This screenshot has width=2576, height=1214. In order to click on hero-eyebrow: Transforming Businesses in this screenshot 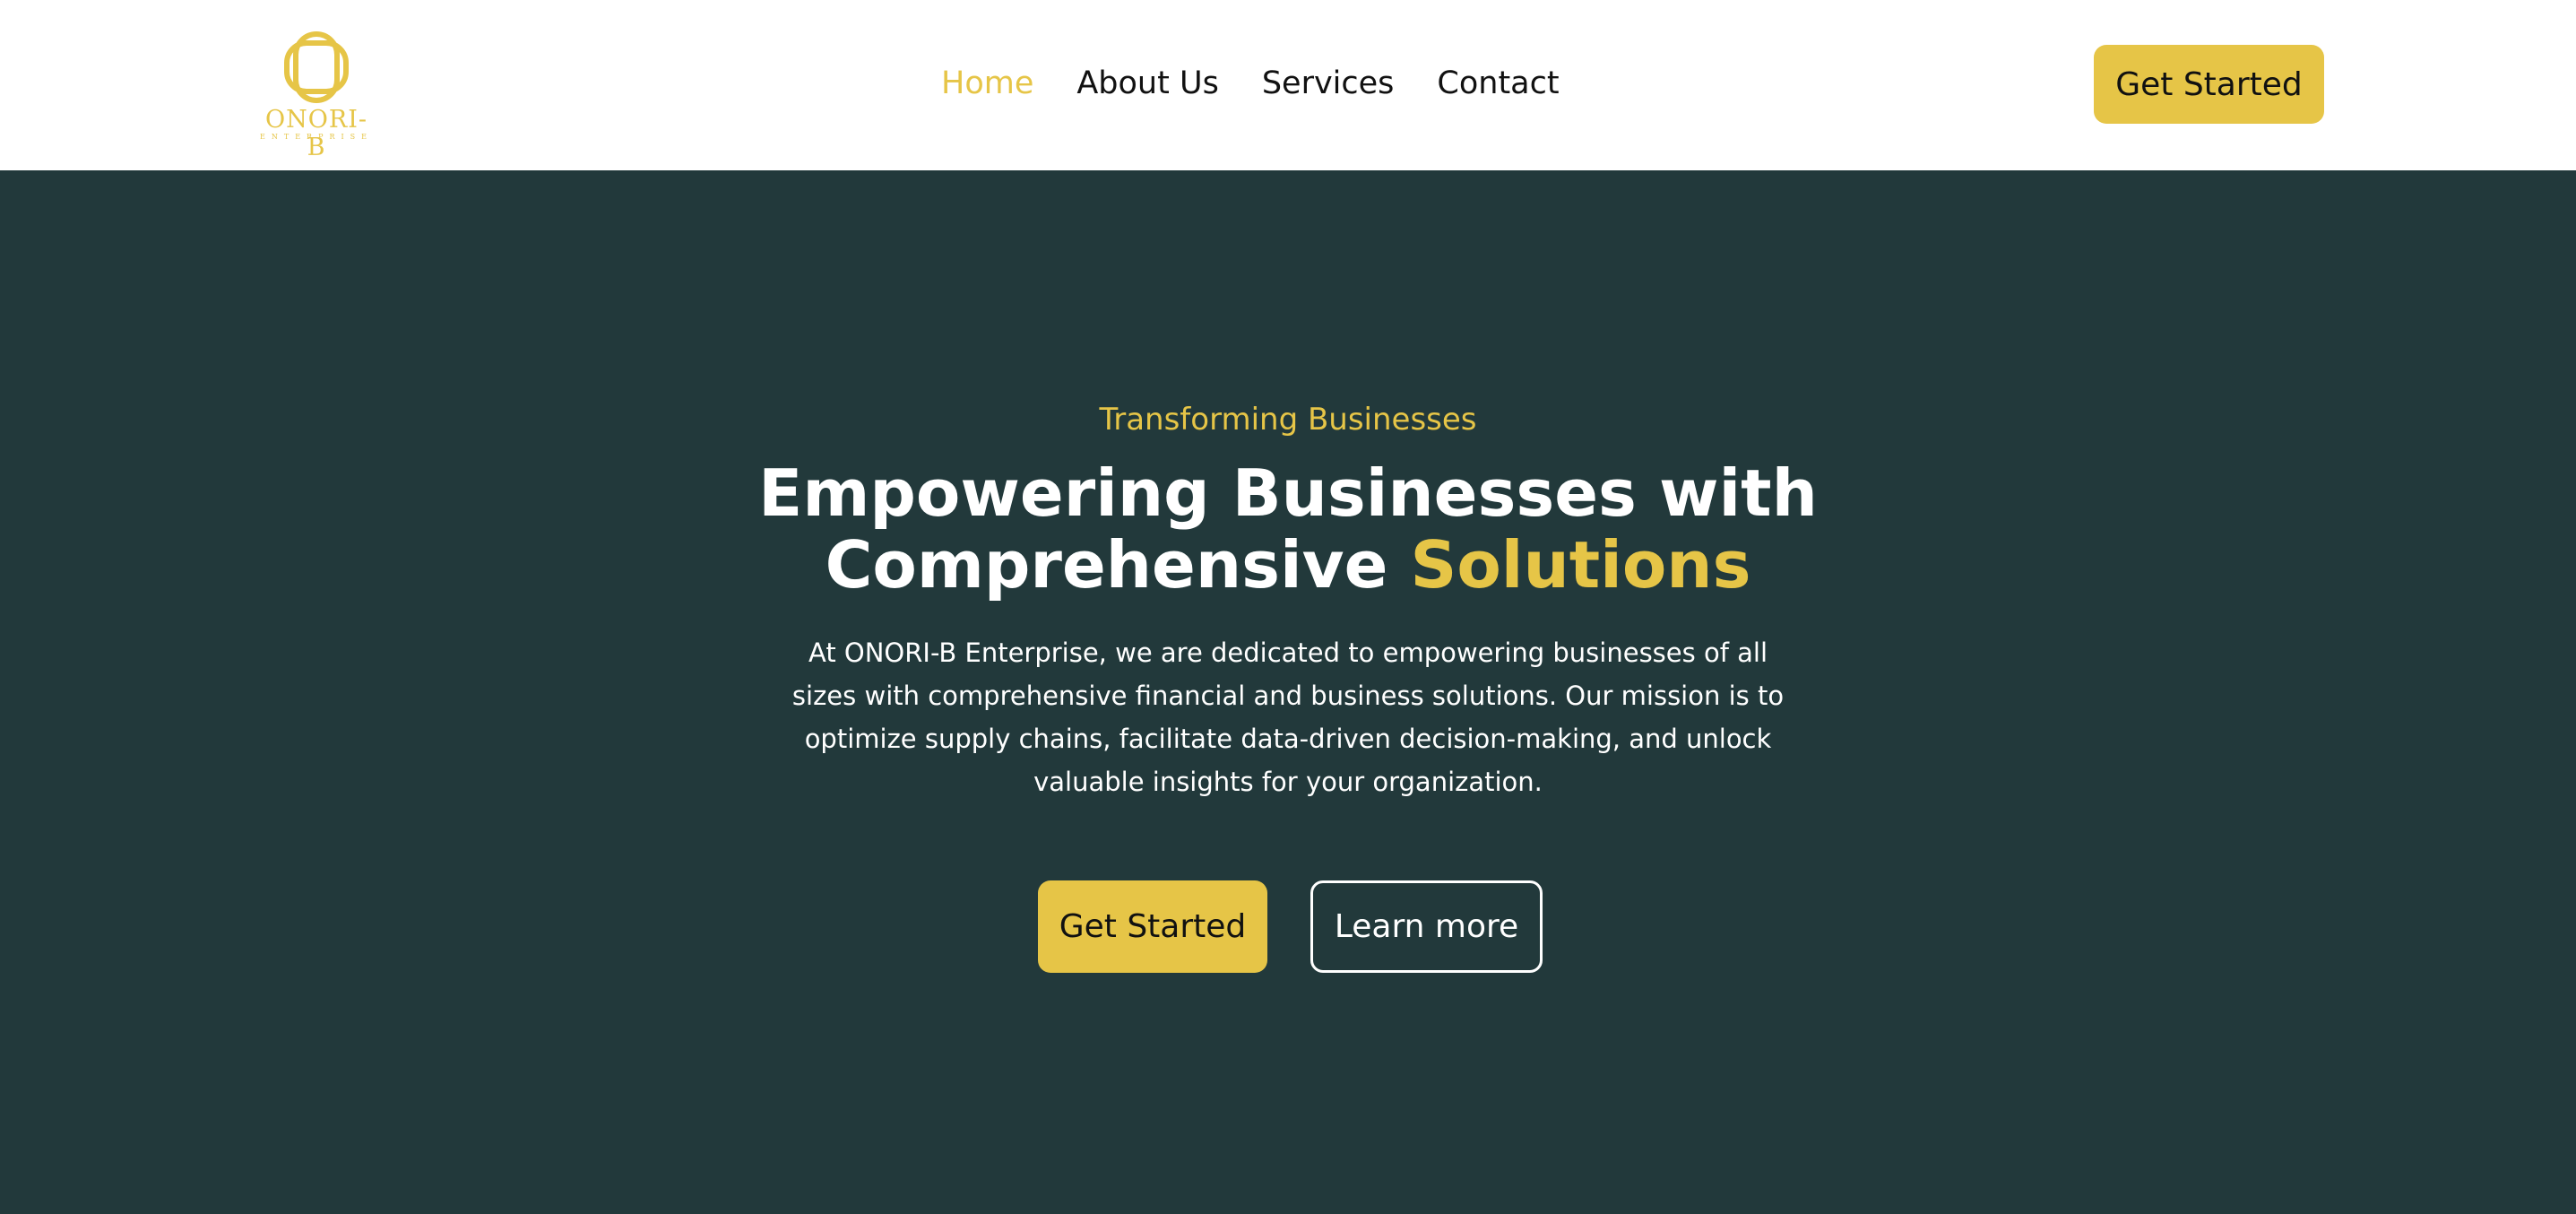, I will do `click(1288, 420)`.